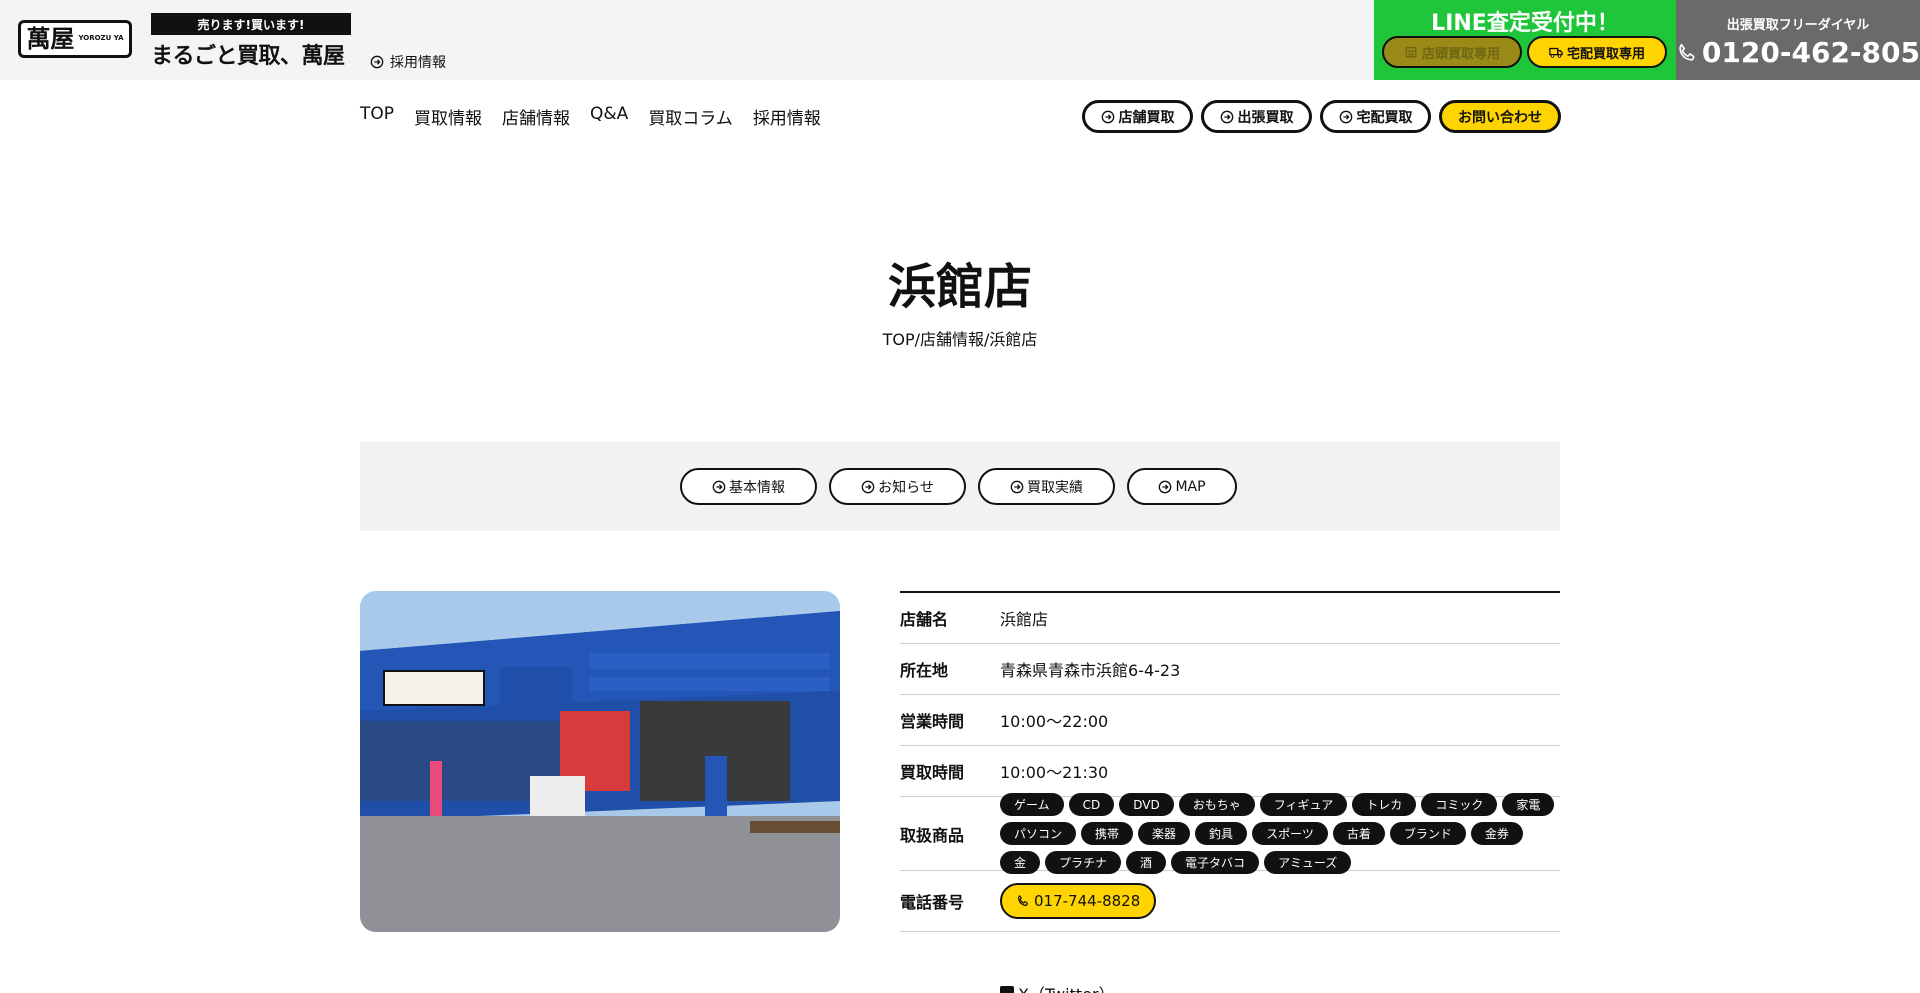 The height and width of the screenshot is (993, 1920). I want to click on store-phone-button: 017-744-8828, so click(1078, 901).